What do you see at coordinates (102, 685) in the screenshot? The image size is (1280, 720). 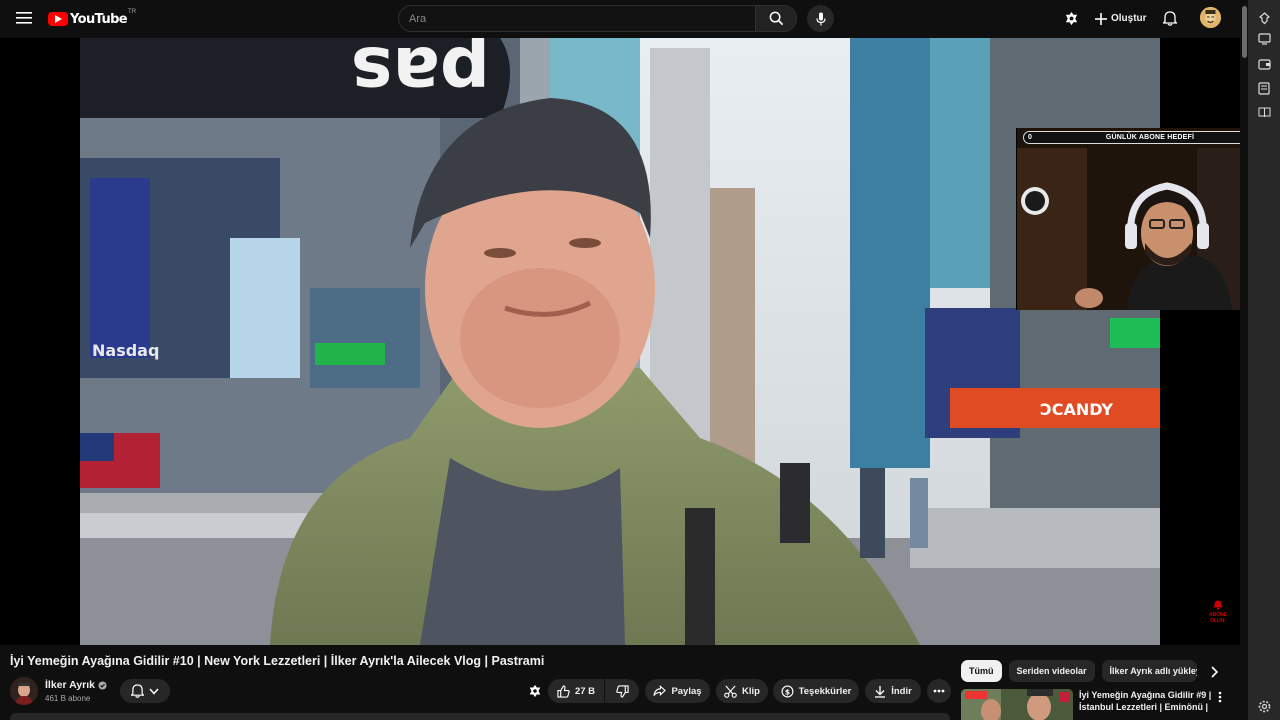 I see `verified-icon` at bounding box center [102, 685].